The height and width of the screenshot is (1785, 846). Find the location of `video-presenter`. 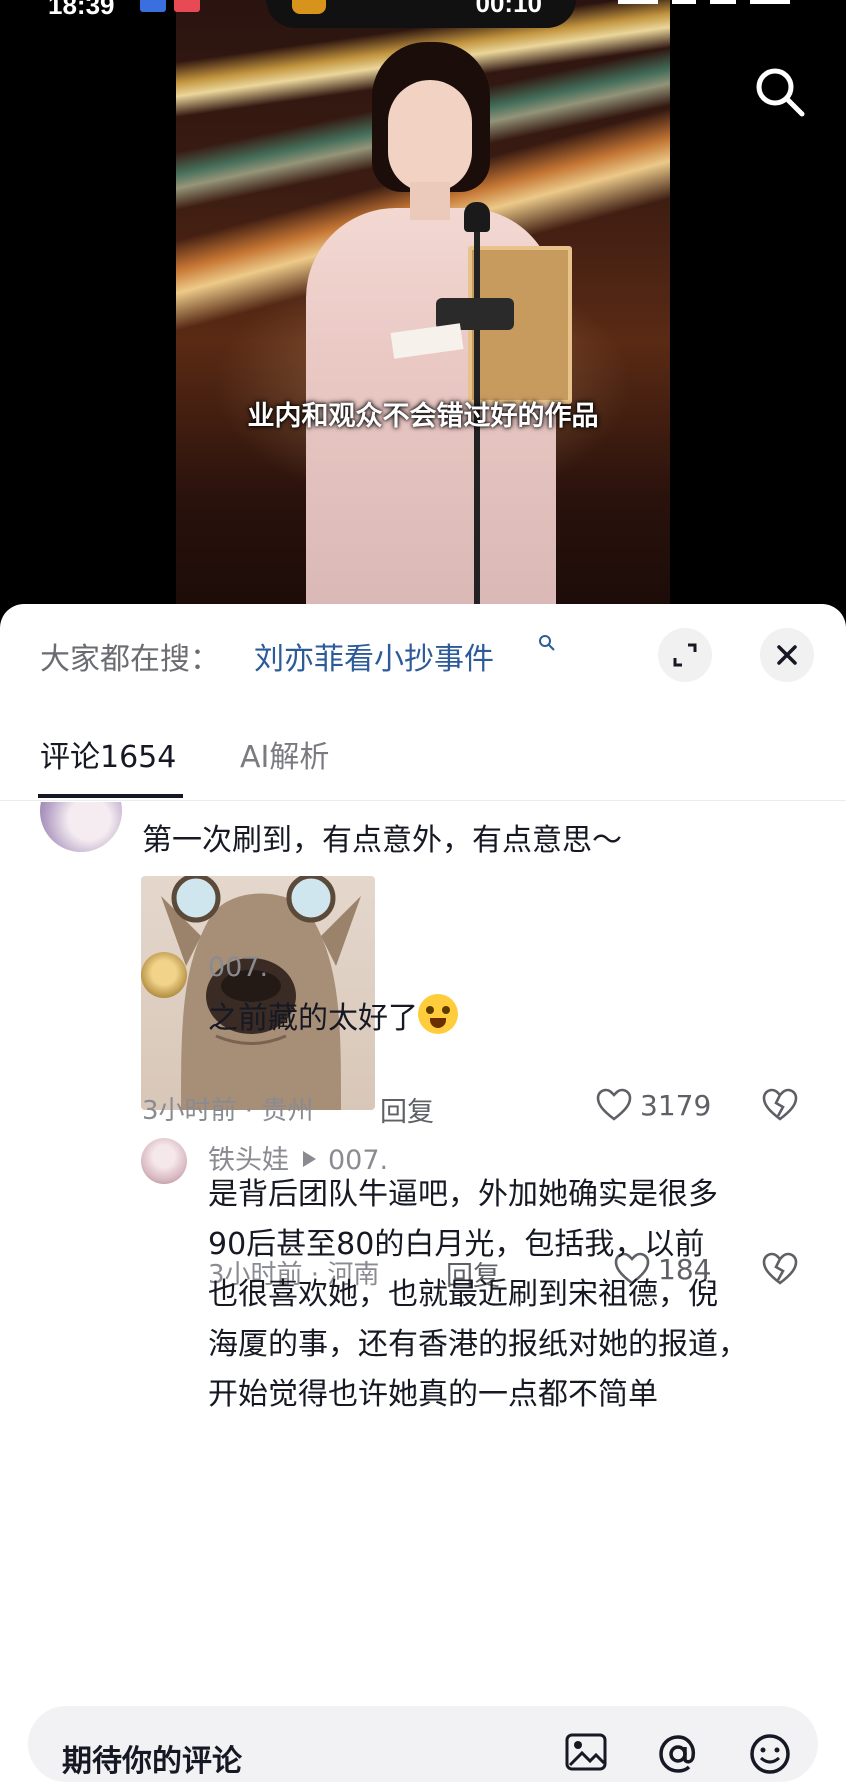

video-presenter is located at coordinates (434, 330).